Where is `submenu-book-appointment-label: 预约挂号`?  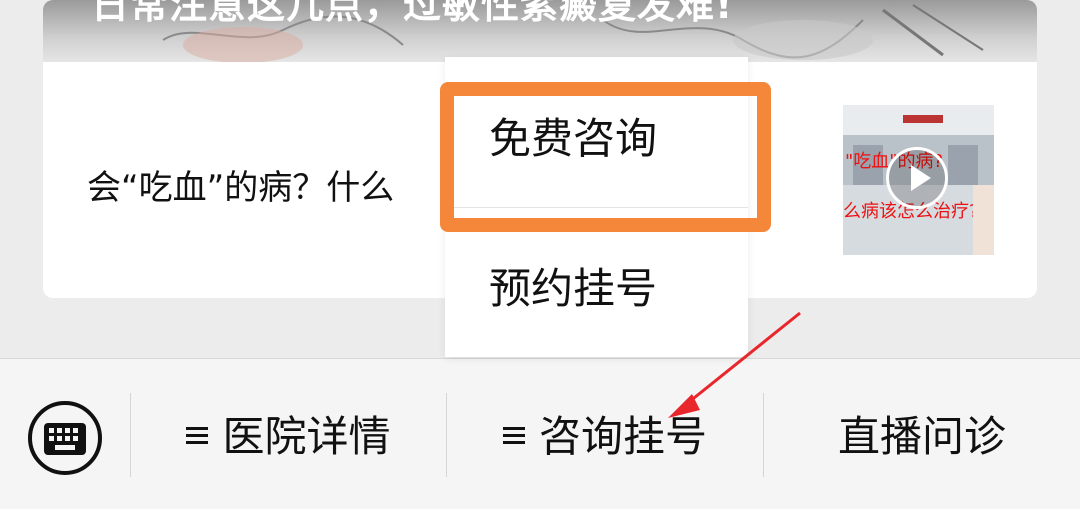 submenu-book-appointment-label: 预约挂号 is located at coordinates (573, 288).